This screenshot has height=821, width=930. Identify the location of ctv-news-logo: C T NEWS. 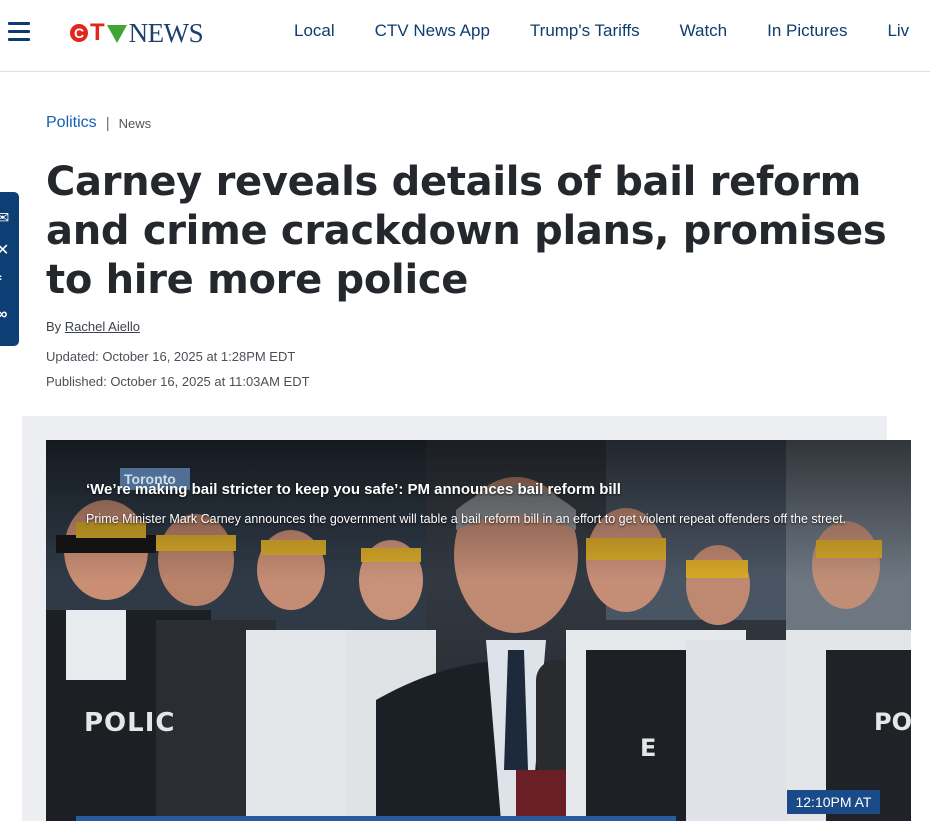
(137, 33).